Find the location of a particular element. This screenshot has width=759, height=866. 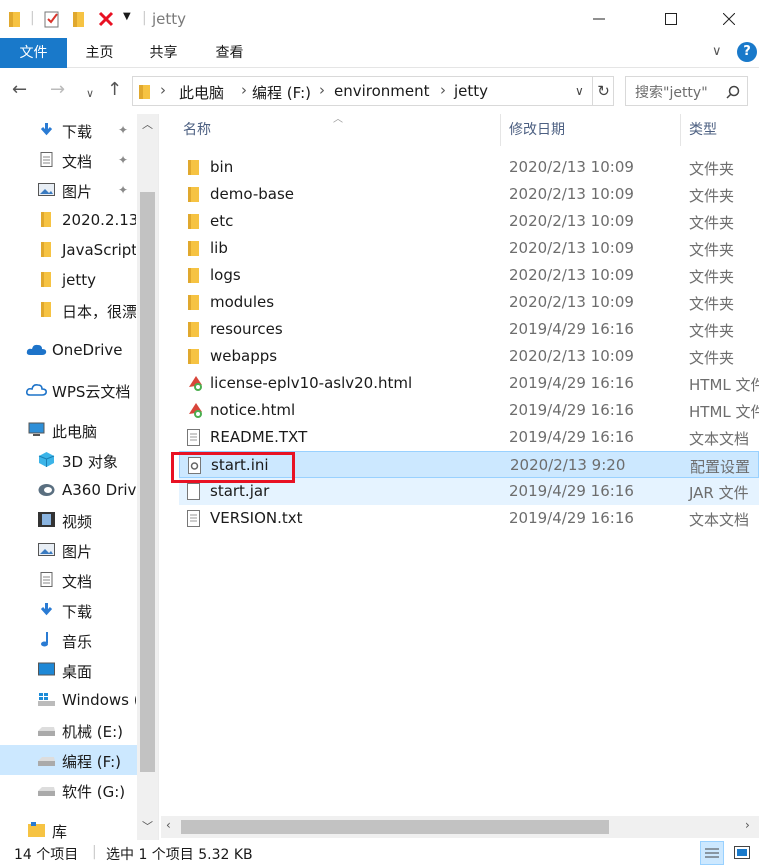

file-type: 文本文档 is located at coordinates (719, 439).